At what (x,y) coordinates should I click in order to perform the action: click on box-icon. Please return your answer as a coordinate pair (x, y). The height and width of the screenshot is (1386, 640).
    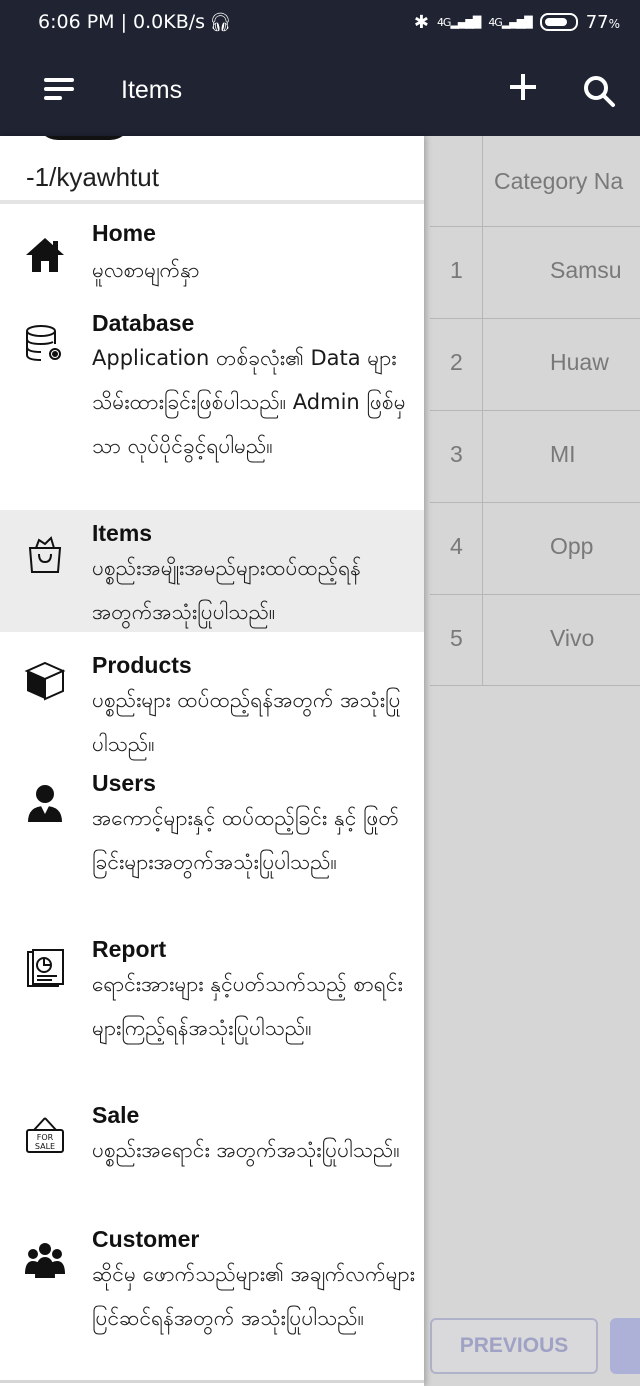
    Looking at the image, I should click on (45, 681).